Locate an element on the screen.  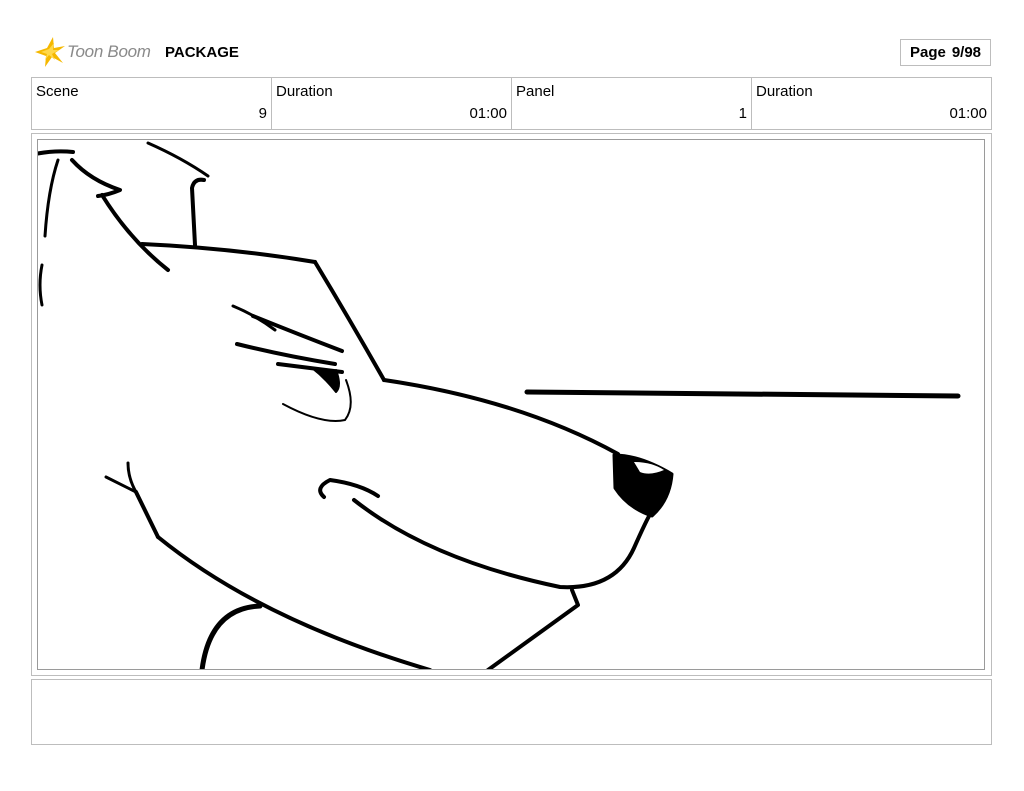
star-burst-icon is located at coordinates (50, 52).